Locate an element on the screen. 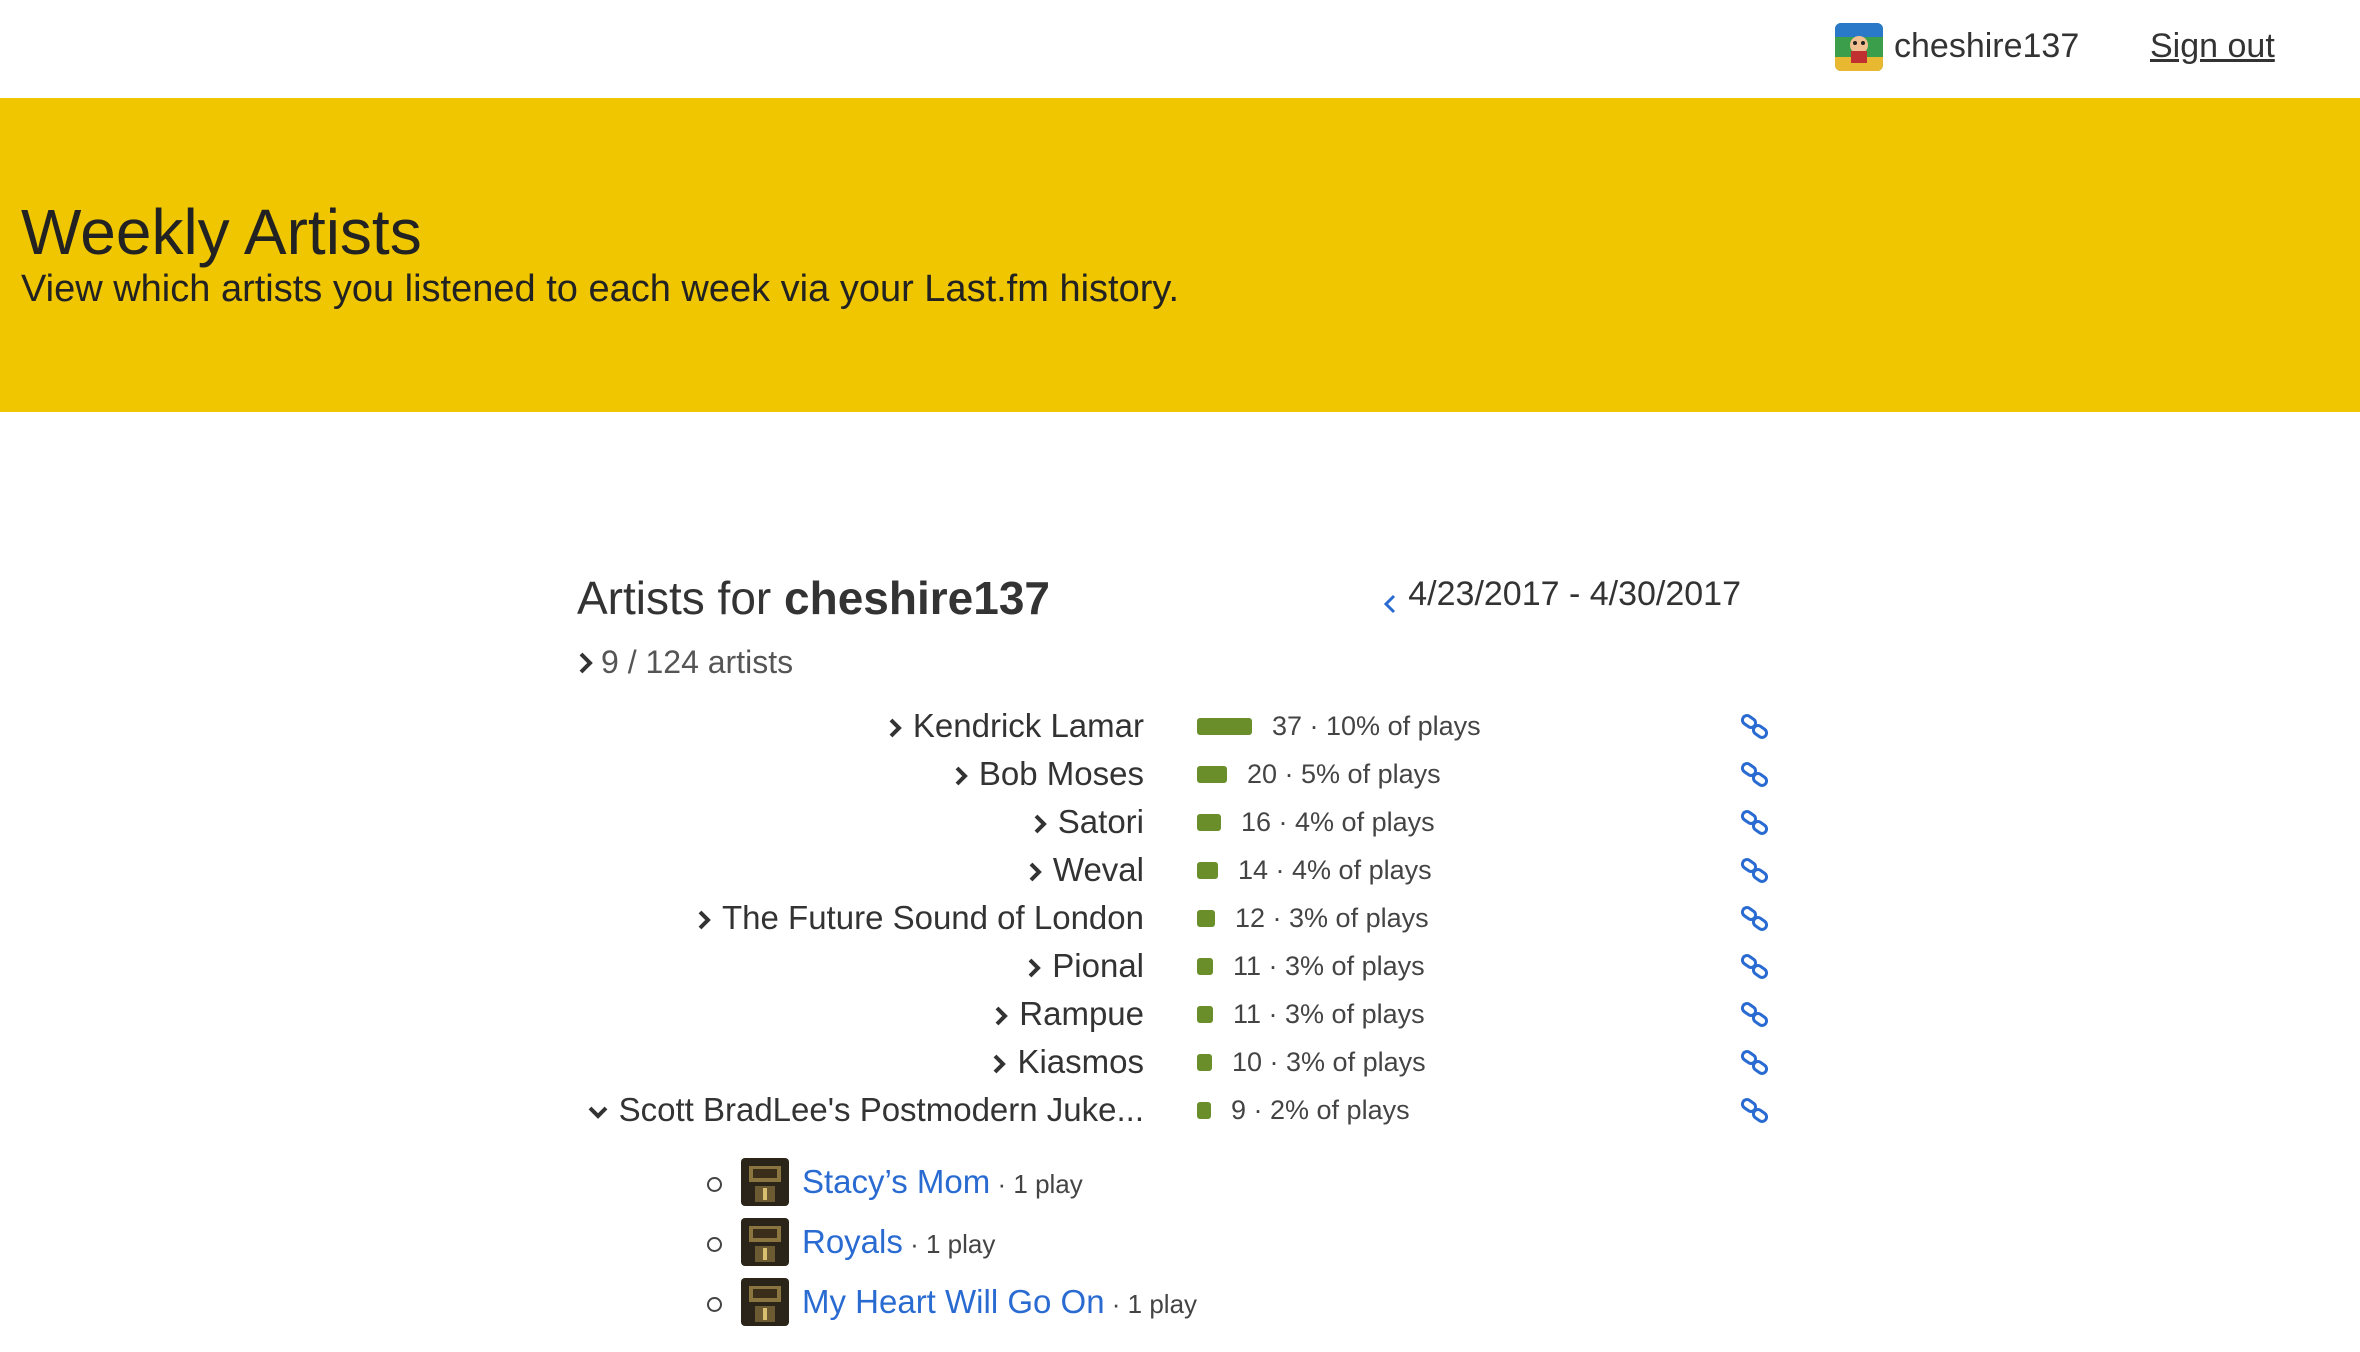  artist-toggle: Satori is located at coordinates (794, 823).